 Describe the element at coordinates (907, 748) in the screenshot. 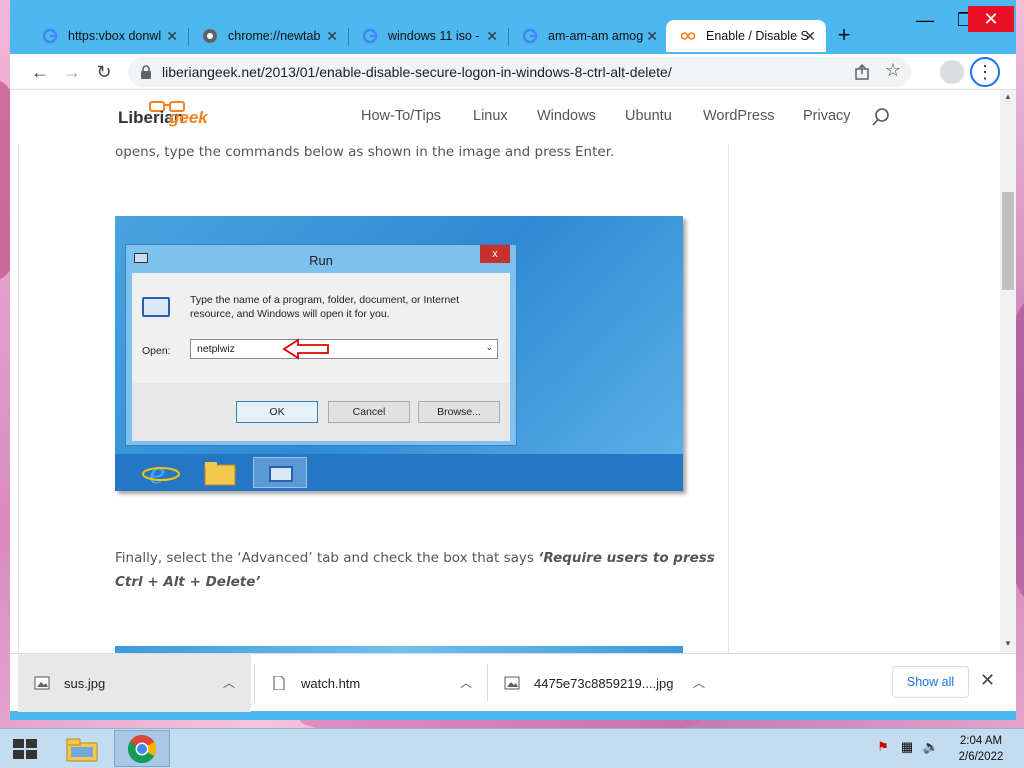

I see `network-icon: ▦` at that location.